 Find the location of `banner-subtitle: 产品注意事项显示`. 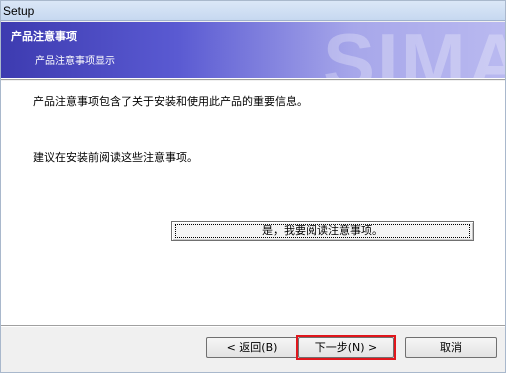

banner-subtitle: 产品注意事项显示 is located at coordinates (75, 61).